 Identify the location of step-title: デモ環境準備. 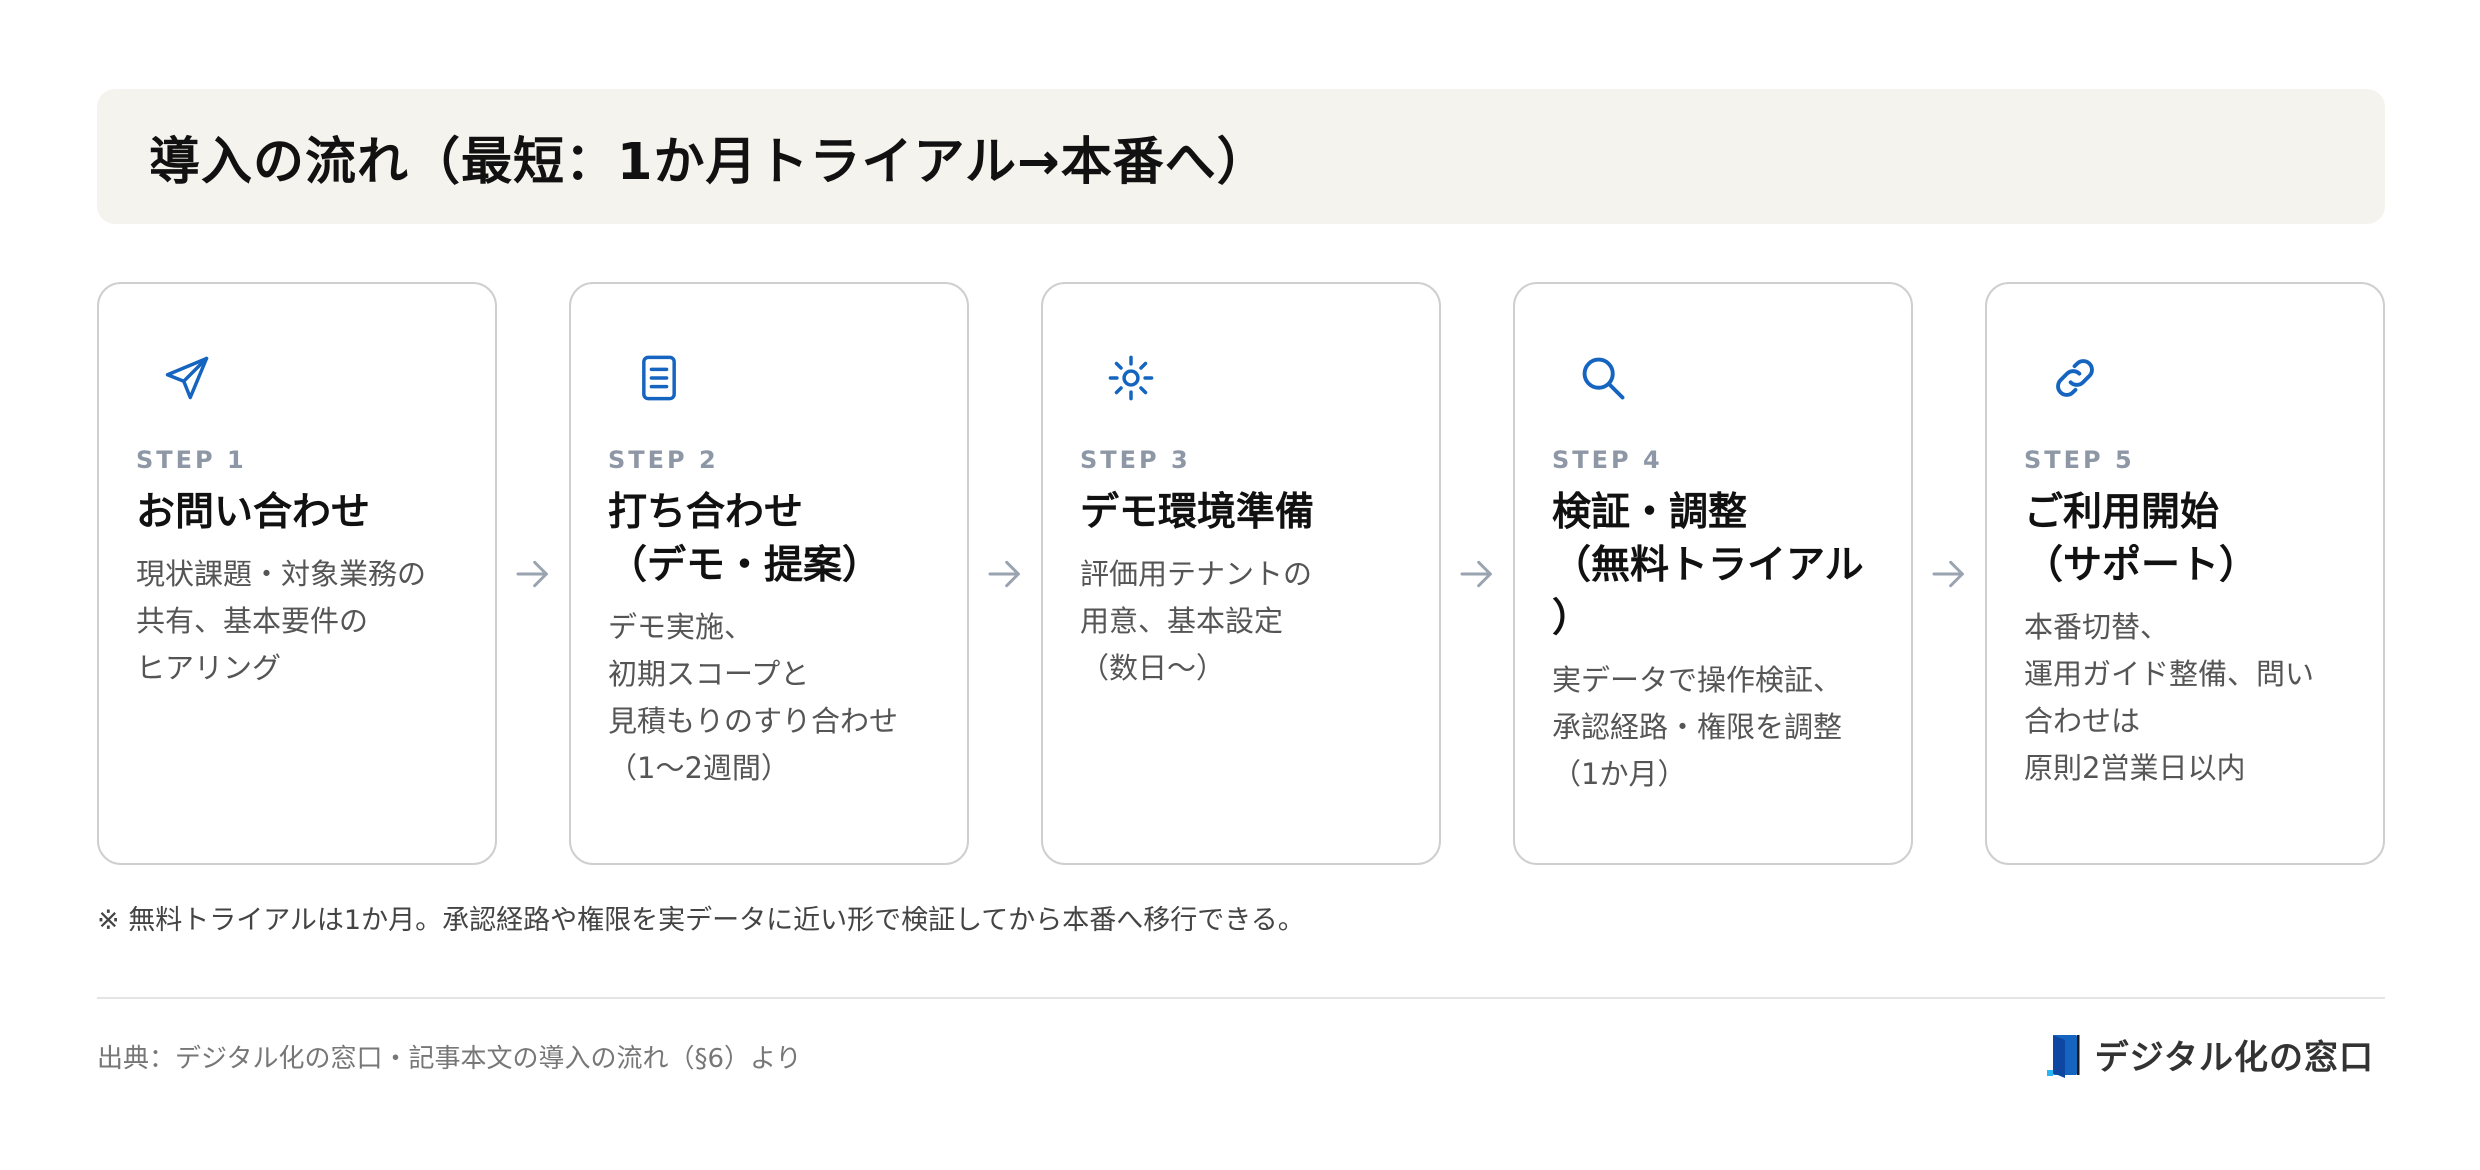
(1197, 512).